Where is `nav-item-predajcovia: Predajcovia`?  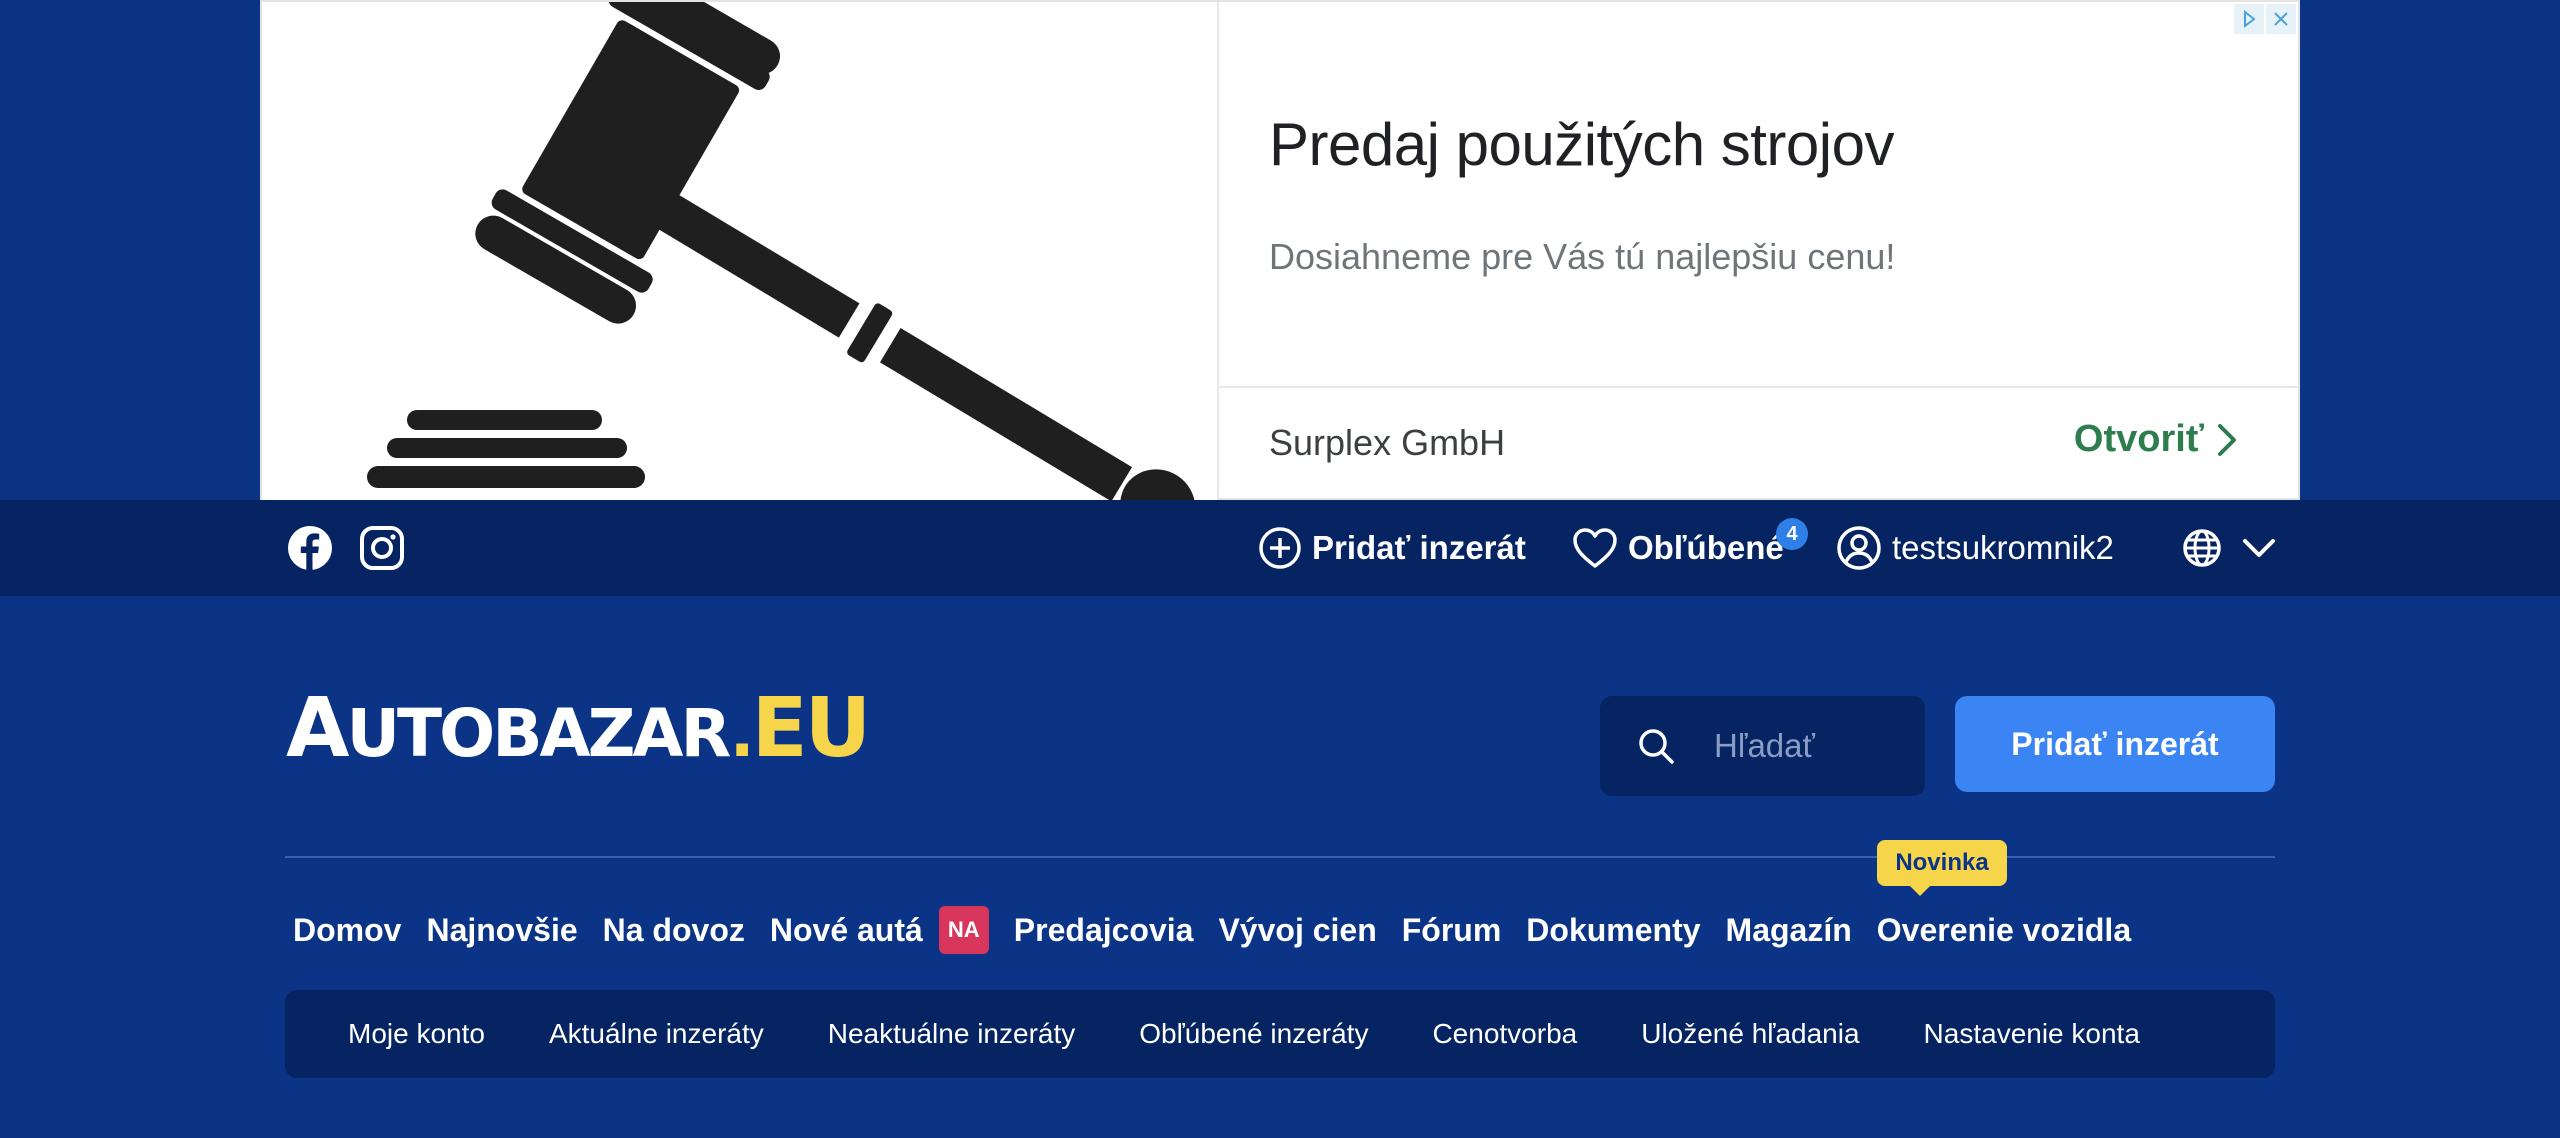
nav-item-predajcovia: Predajcovia is located at coordinates (1104, 930).